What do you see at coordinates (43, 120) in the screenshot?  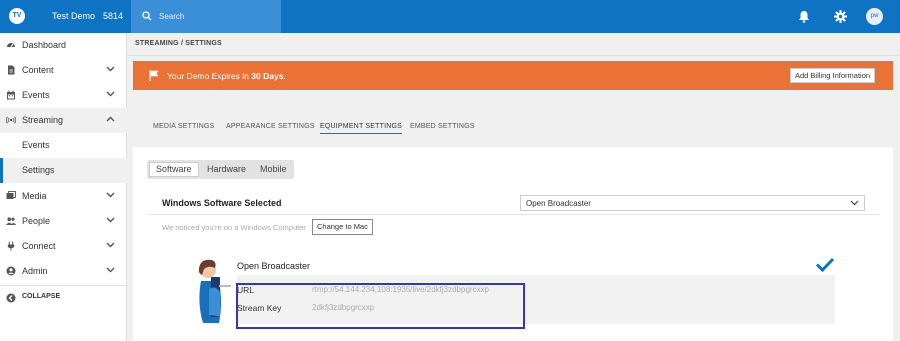 I see `sidebar-item-label: Streaming` at bounding box center [43, 120].